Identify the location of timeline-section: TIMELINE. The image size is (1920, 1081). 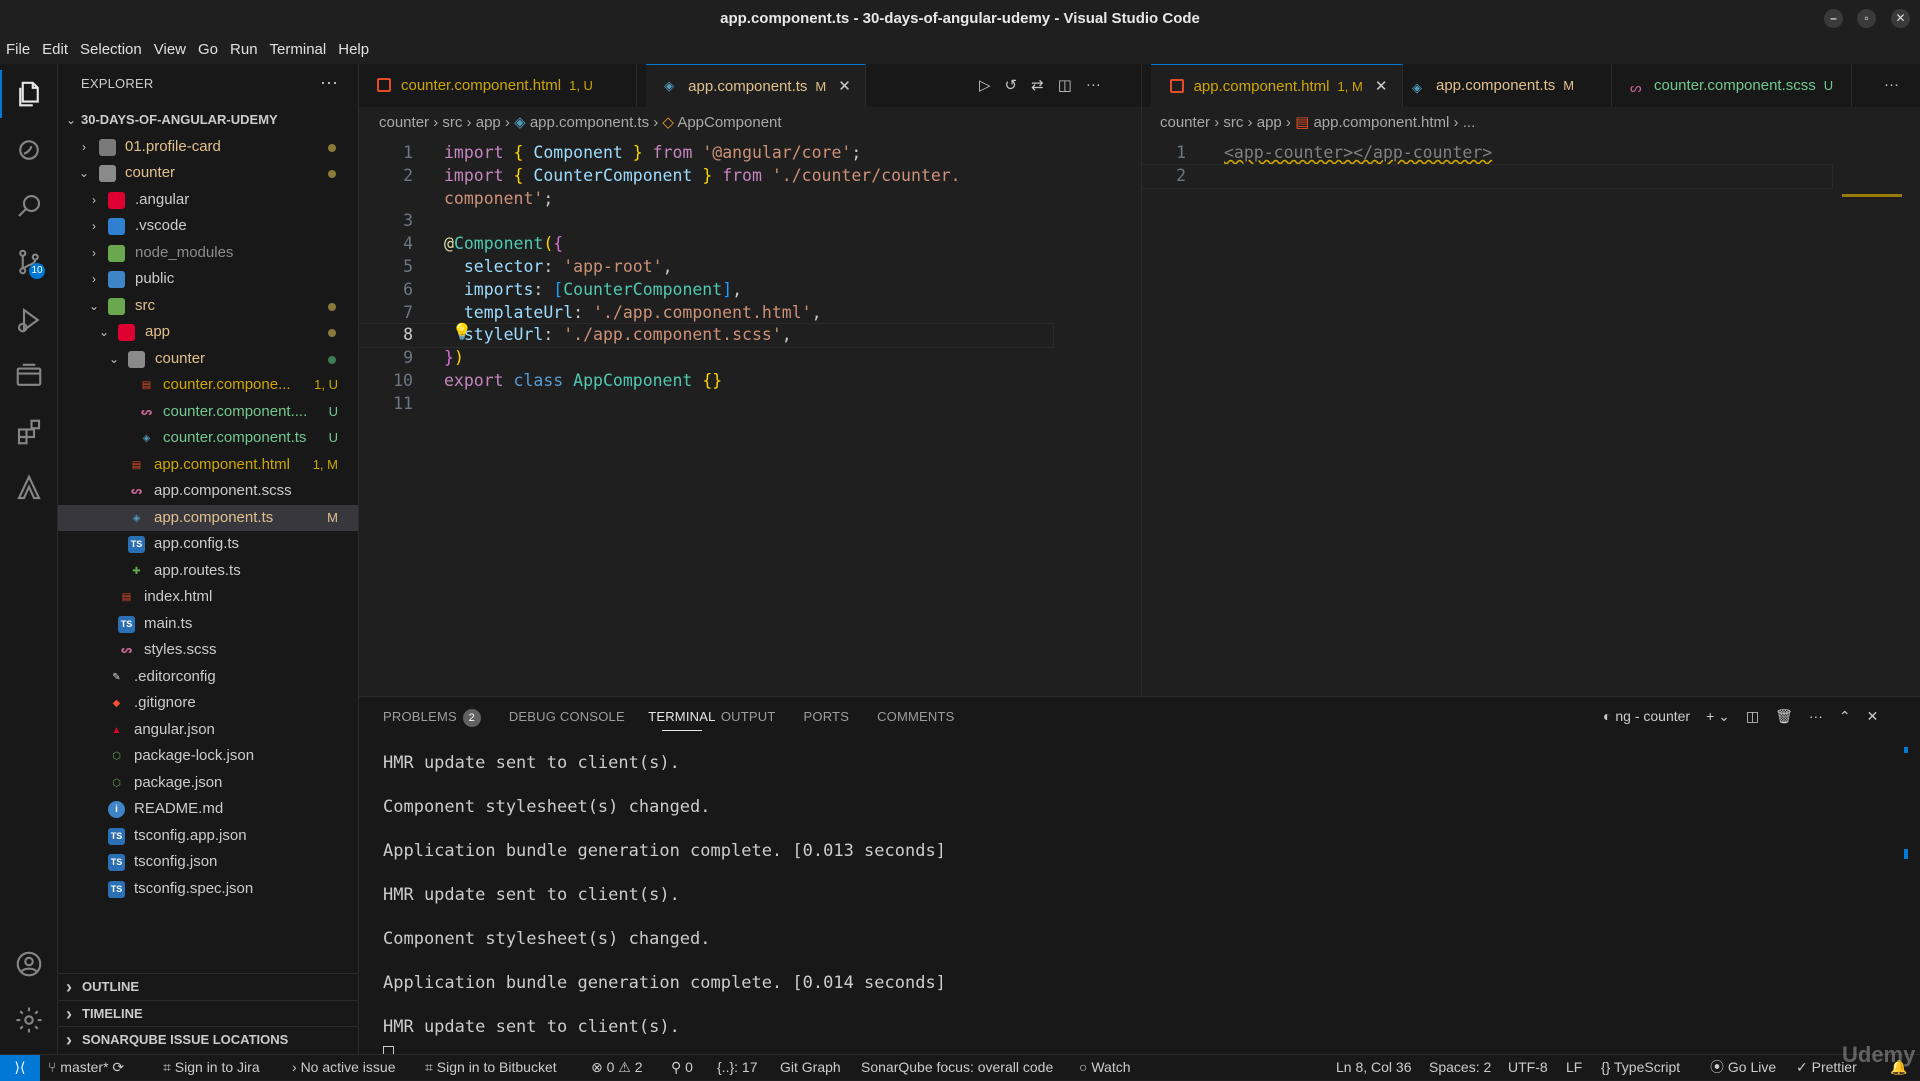
(208, 1013).